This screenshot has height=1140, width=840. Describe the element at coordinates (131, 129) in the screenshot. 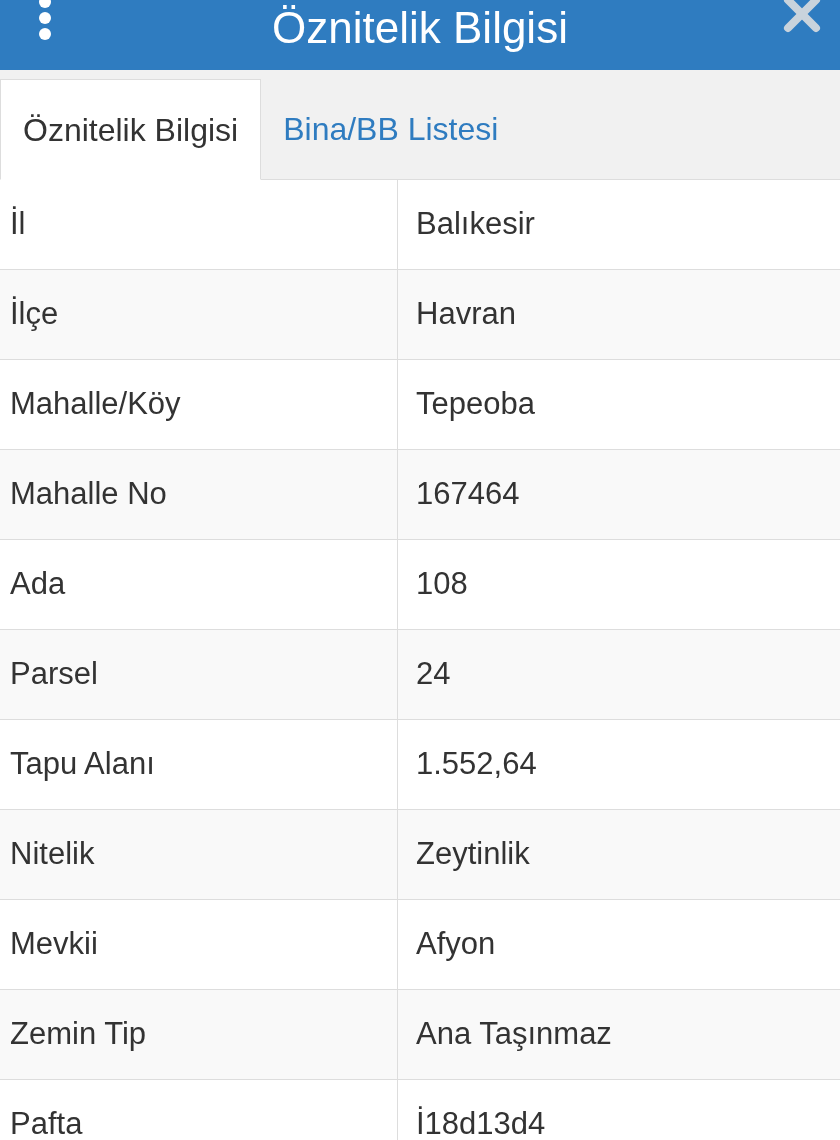

I see `tab: Öznitelik Bilgisi` at that location.